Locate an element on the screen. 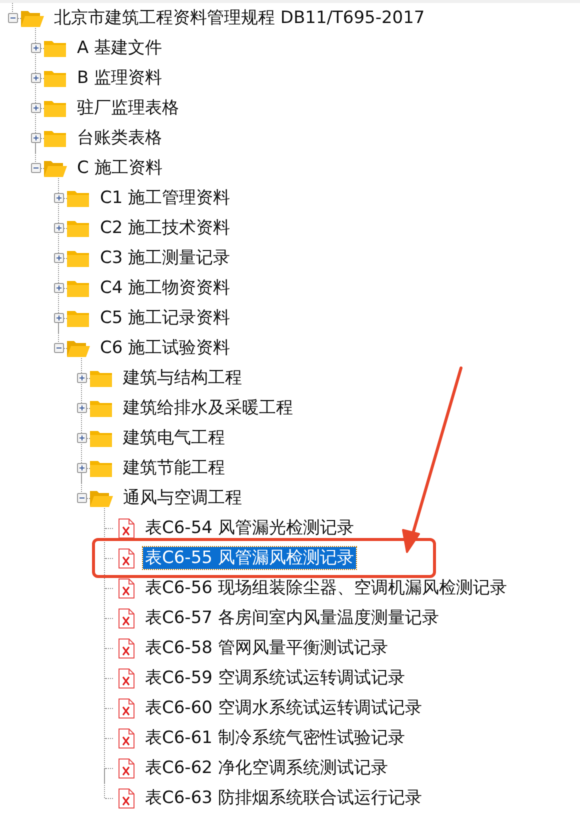  tree-item: C3 施工测量记录 is located at coordinates (165, 258).